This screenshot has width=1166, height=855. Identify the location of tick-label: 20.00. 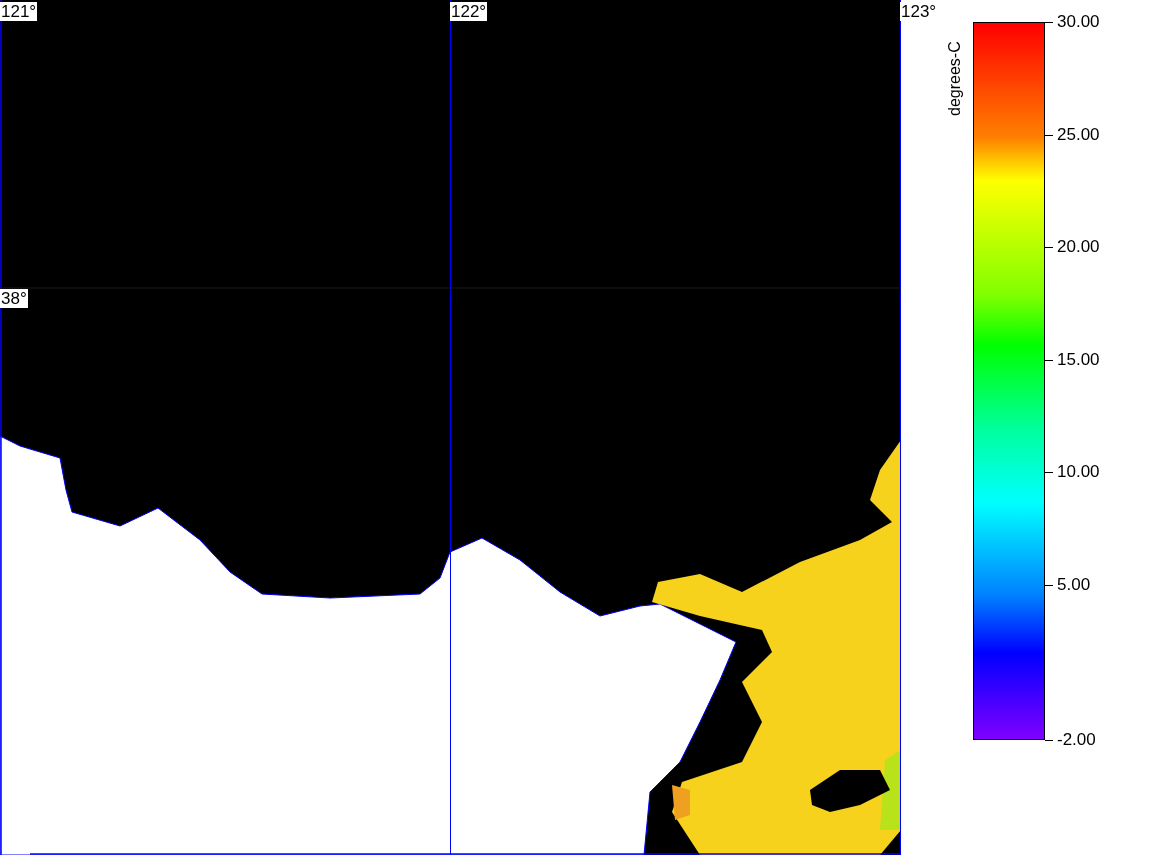
(1078, 247).